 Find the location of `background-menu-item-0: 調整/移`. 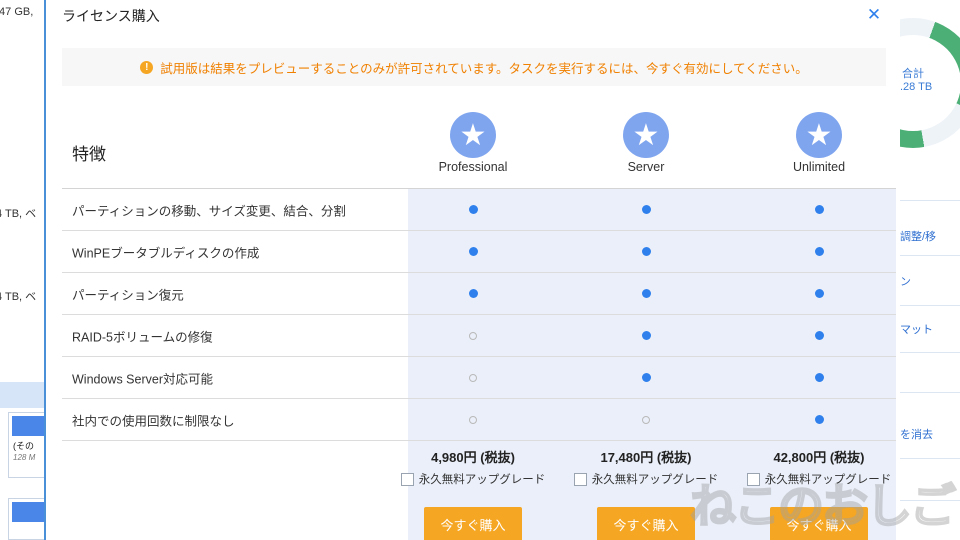

background-menu-item-0: 調整/移 is located at coordinates (930, 234).